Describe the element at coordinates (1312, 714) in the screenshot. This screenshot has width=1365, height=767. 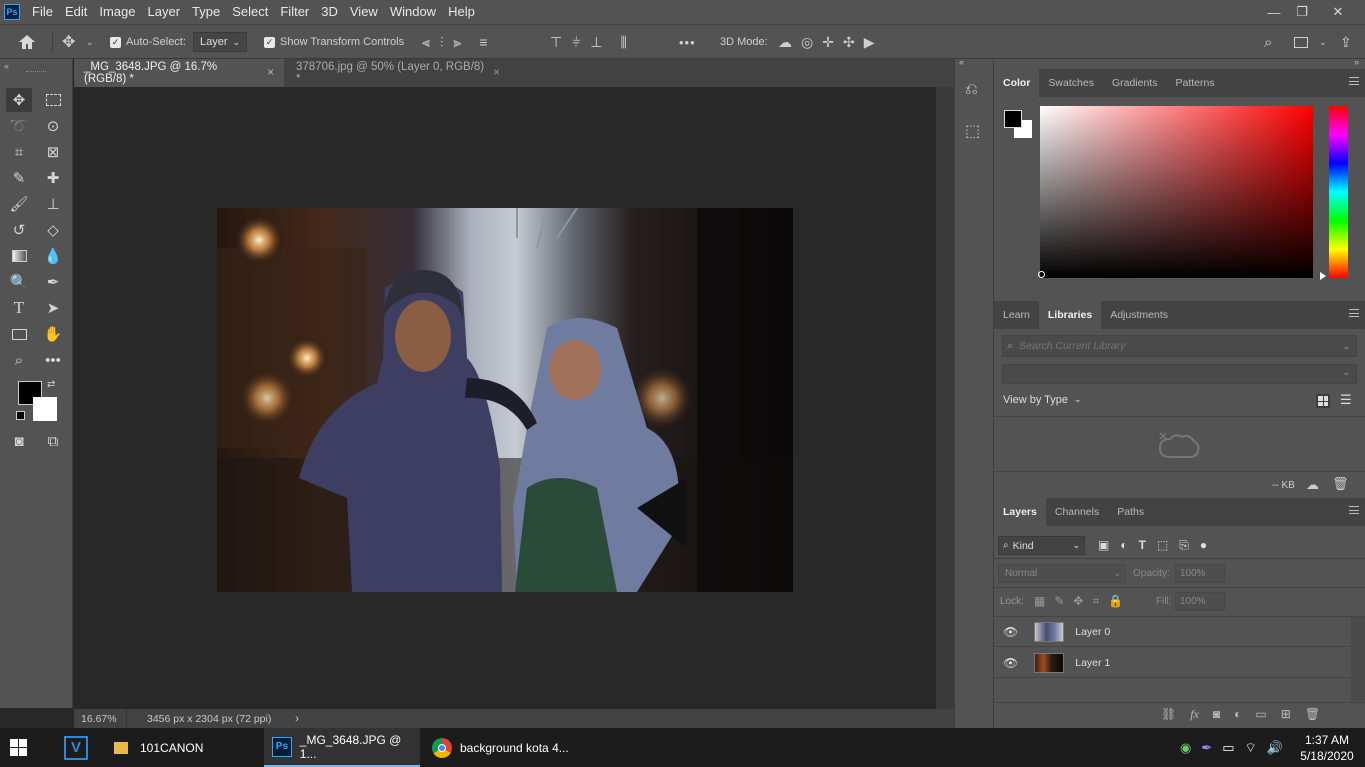
I see `delete-layer-icon: 🗑` at that location.